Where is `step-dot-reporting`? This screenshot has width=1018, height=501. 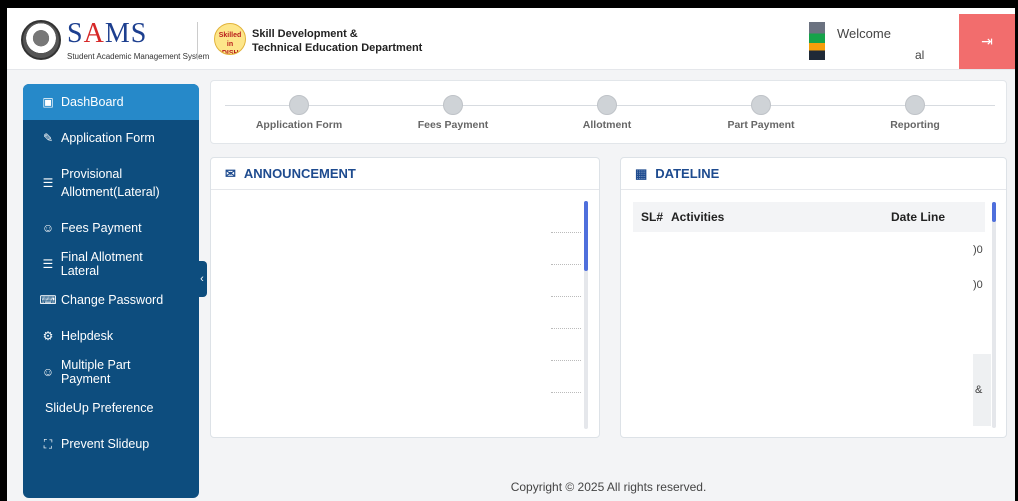 step-dot-reporting is located at coordinates (915, 105).